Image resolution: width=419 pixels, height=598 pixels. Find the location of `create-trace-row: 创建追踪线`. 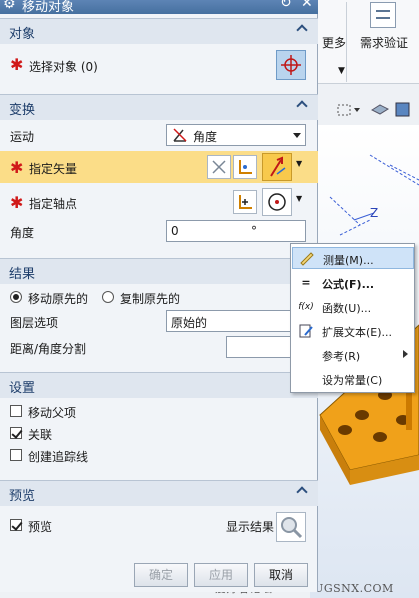

create-trace-row: 创建追踪线 is located at coordinates (159, 456).